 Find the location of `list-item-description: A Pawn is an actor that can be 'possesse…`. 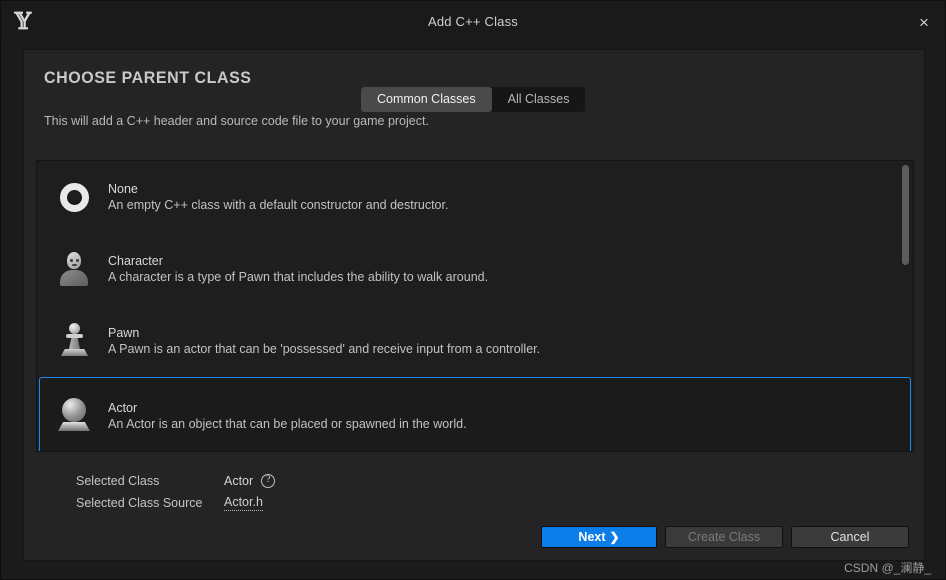

list-item-description: A Pawn is an actor that can be 'possesse… is located at coordinates (324, 349).